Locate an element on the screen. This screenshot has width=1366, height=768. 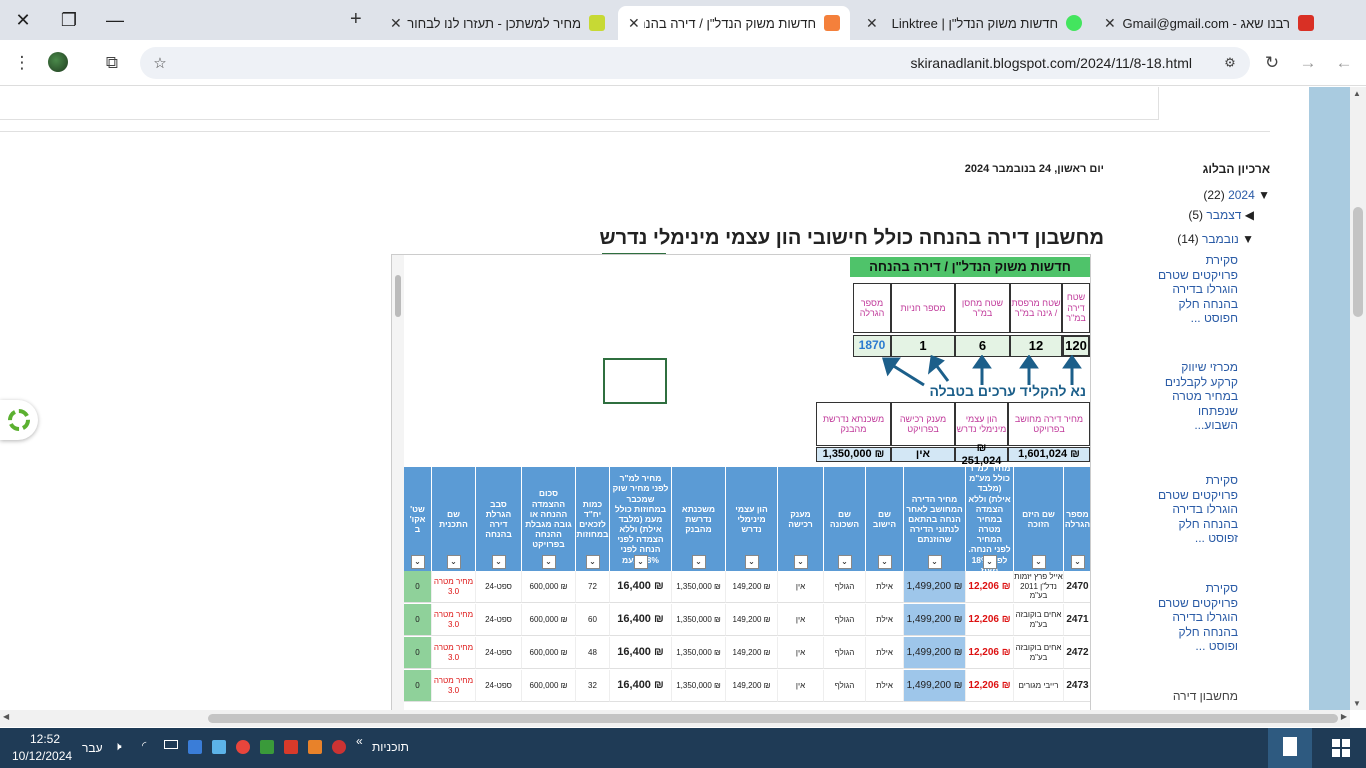
profile-avatar is located at coordinates (58, 62).